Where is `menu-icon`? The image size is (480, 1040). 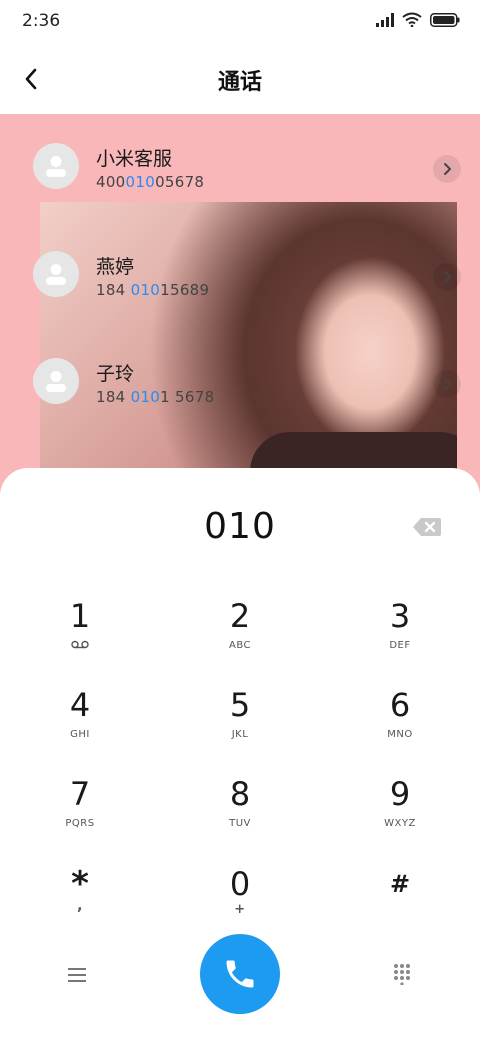
menu-icon is located at coordinates (77, 975).